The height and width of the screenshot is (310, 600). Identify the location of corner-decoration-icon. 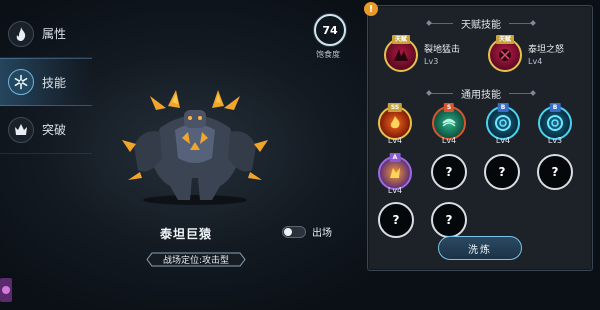
(6, 290).